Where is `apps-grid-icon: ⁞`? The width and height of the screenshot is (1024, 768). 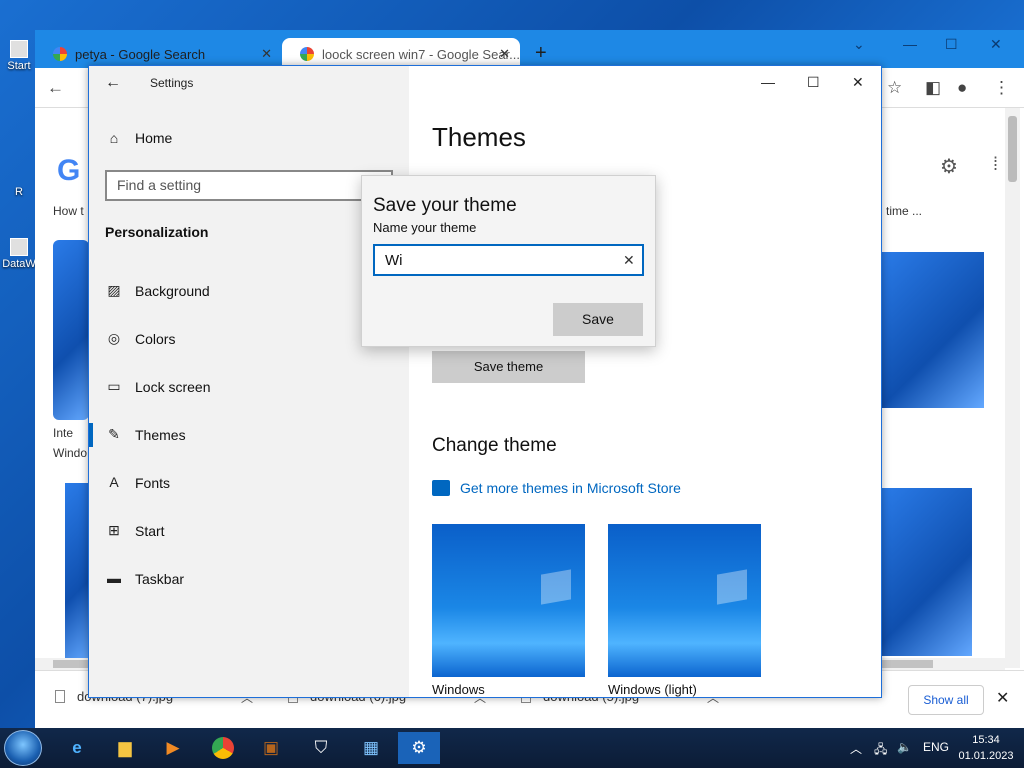
apps-grid-icon: ⁞ is located at coordinates (995, 164).